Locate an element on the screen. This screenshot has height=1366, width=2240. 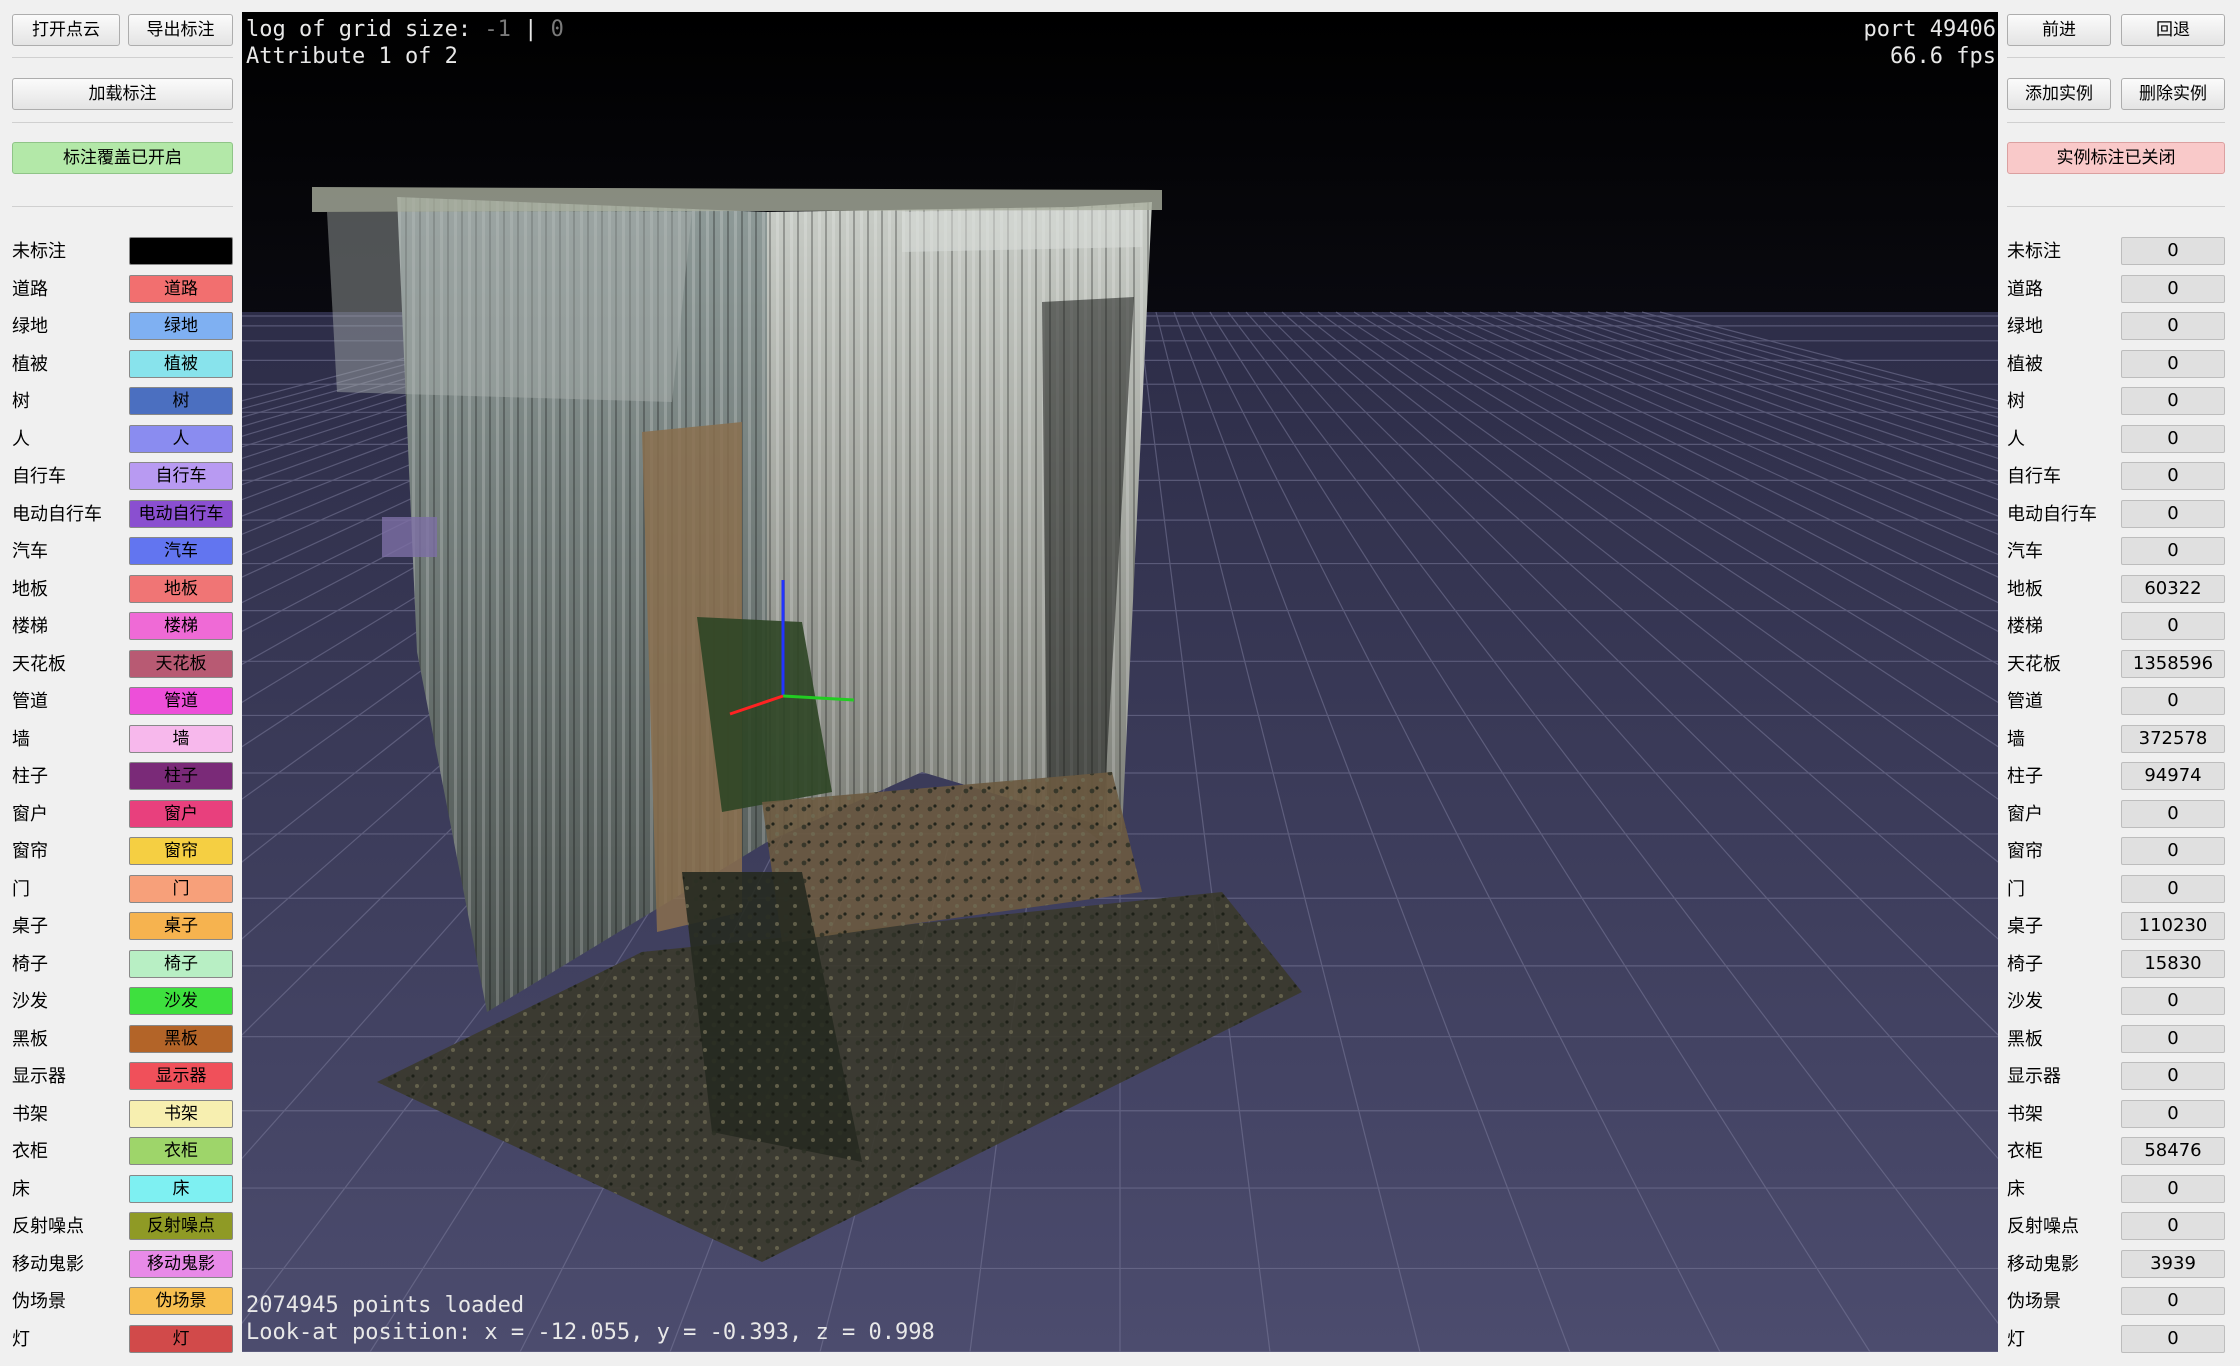
class-name-label: 桌子 is located at coordinates (2025, 926).